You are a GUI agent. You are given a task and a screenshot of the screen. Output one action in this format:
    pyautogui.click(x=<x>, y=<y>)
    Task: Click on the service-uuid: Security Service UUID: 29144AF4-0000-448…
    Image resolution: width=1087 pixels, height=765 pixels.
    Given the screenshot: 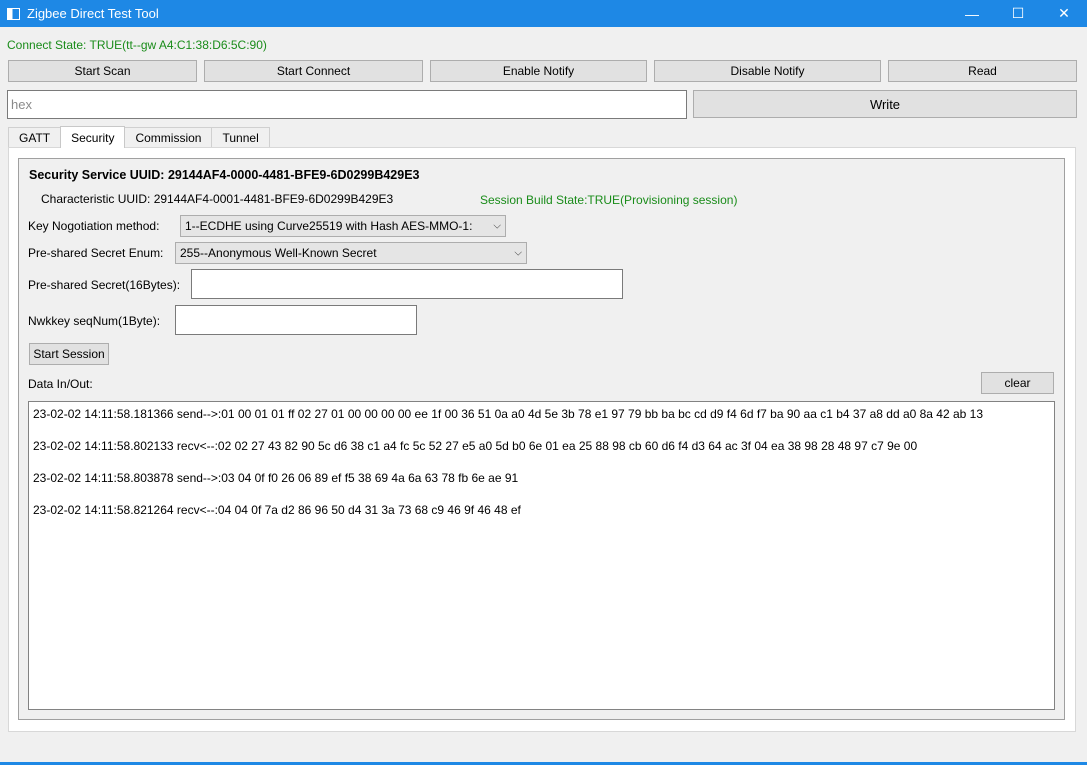 What is the action you would take?
    pyautogui.click(x=224, y=175)
    